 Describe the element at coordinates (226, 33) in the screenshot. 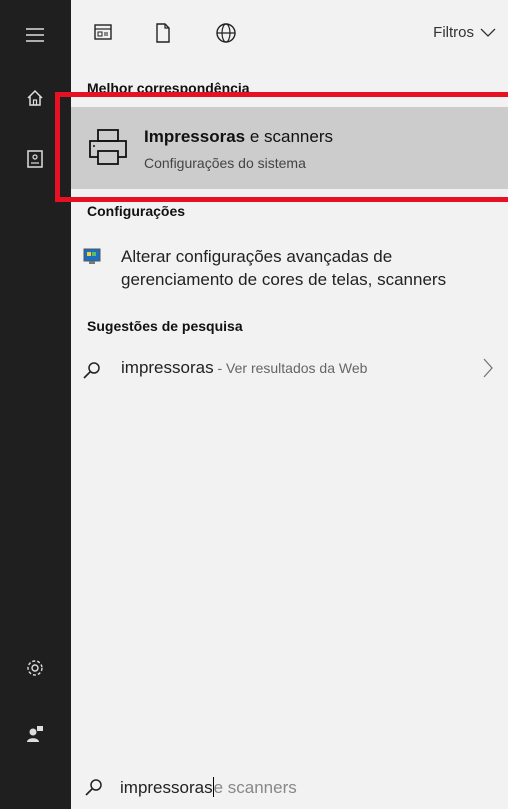

I see `web-filter-icon` at that location.